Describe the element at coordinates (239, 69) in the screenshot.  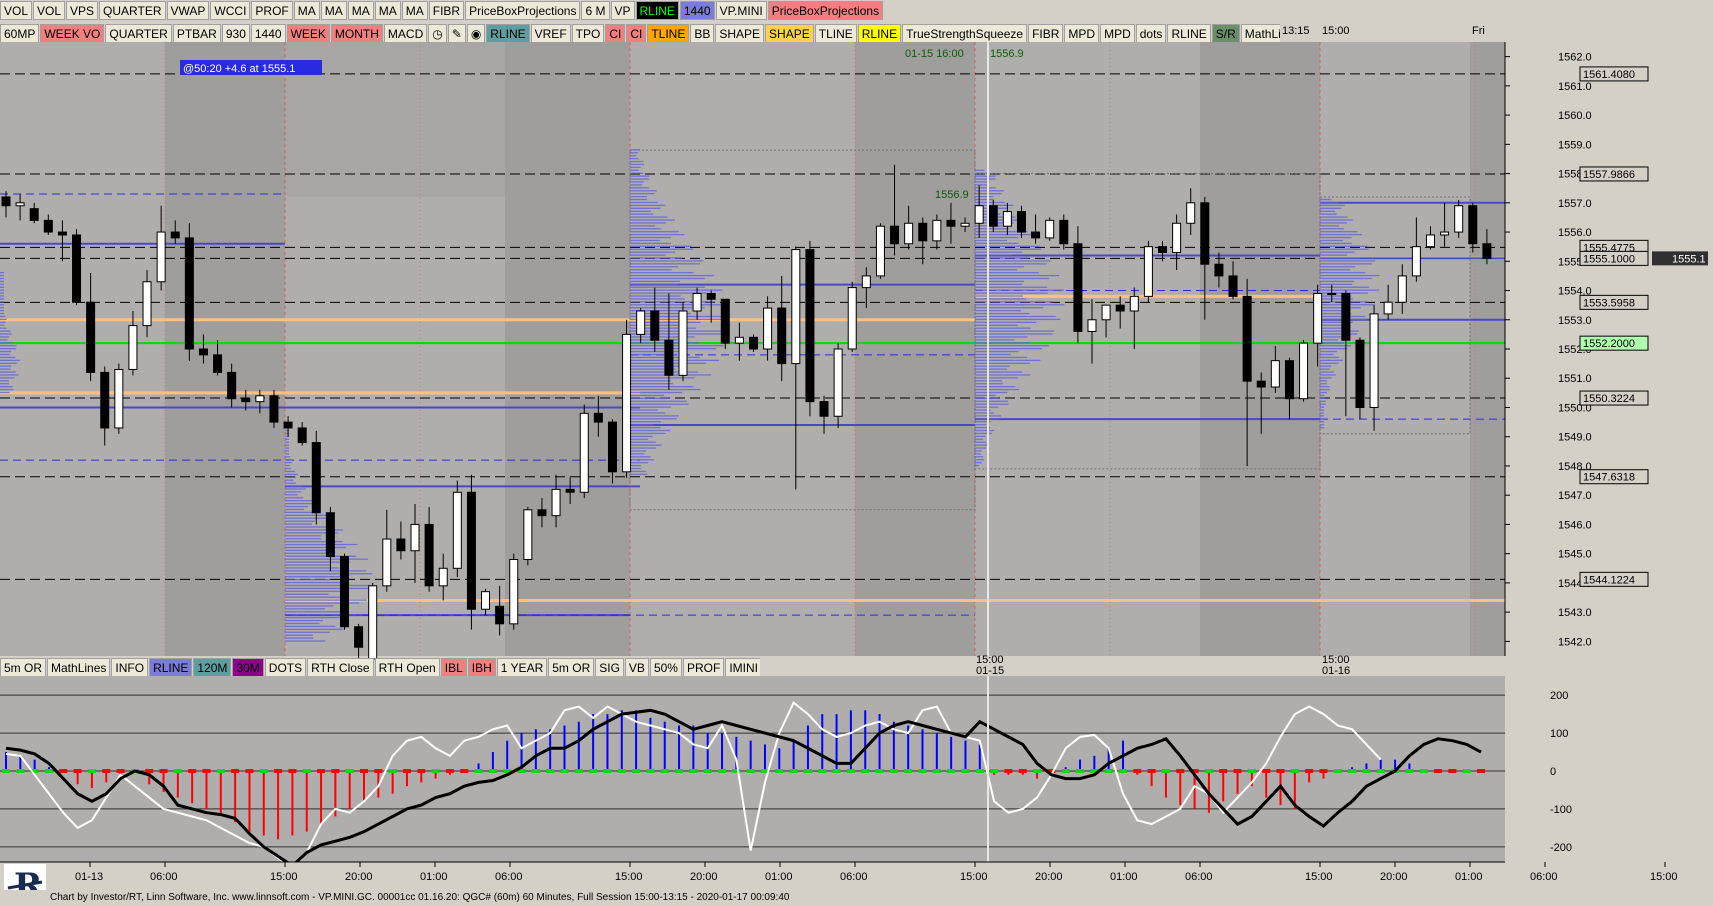
I see `cursor-info-label: @50:20 +4.6 at 1555.1` at that location.